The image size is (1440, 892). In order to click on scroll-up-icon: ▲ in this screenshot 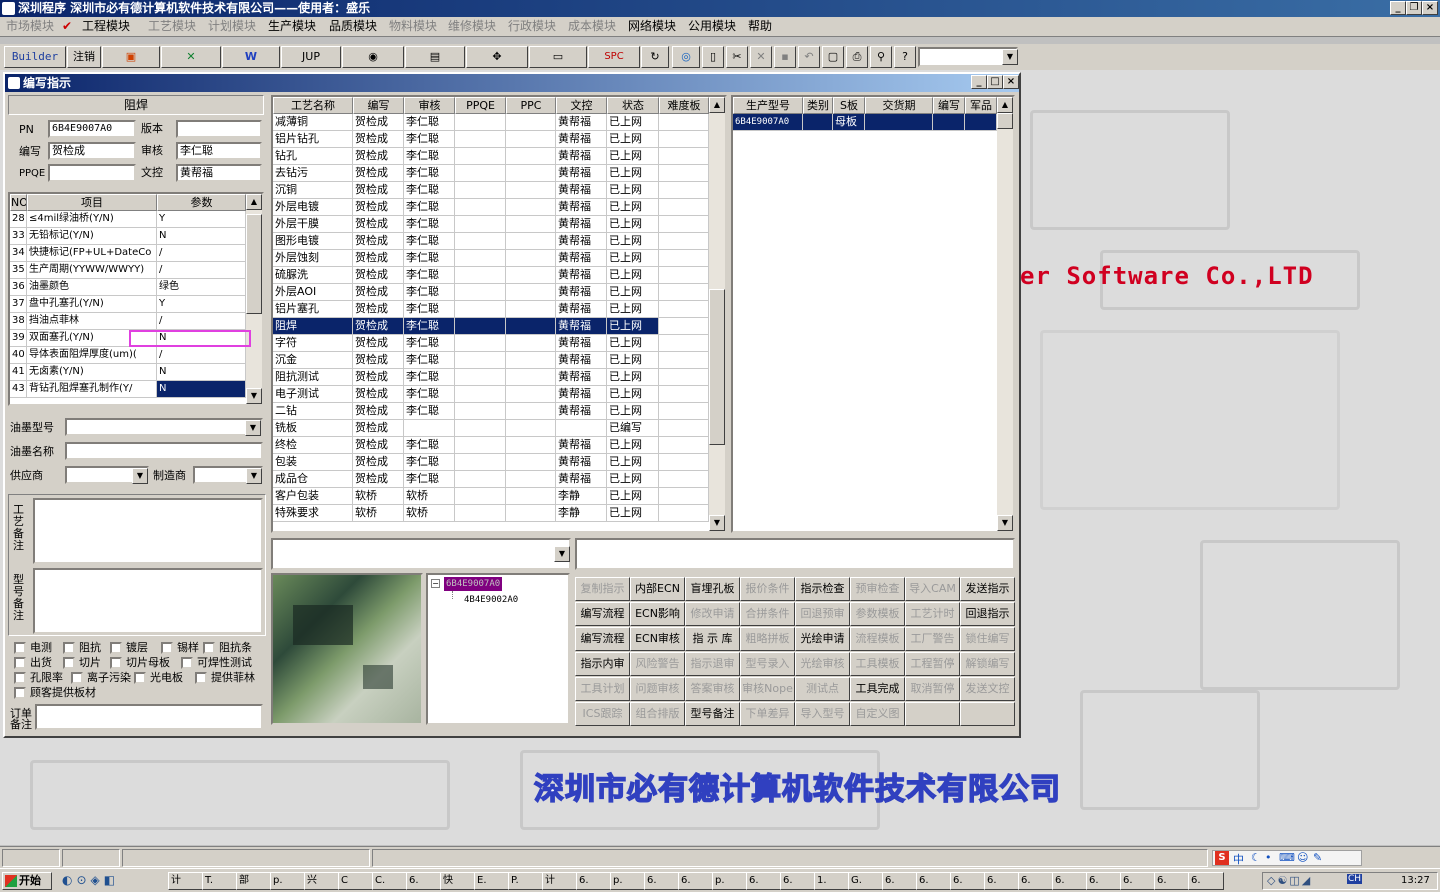, I will do `click(254, 202)`.